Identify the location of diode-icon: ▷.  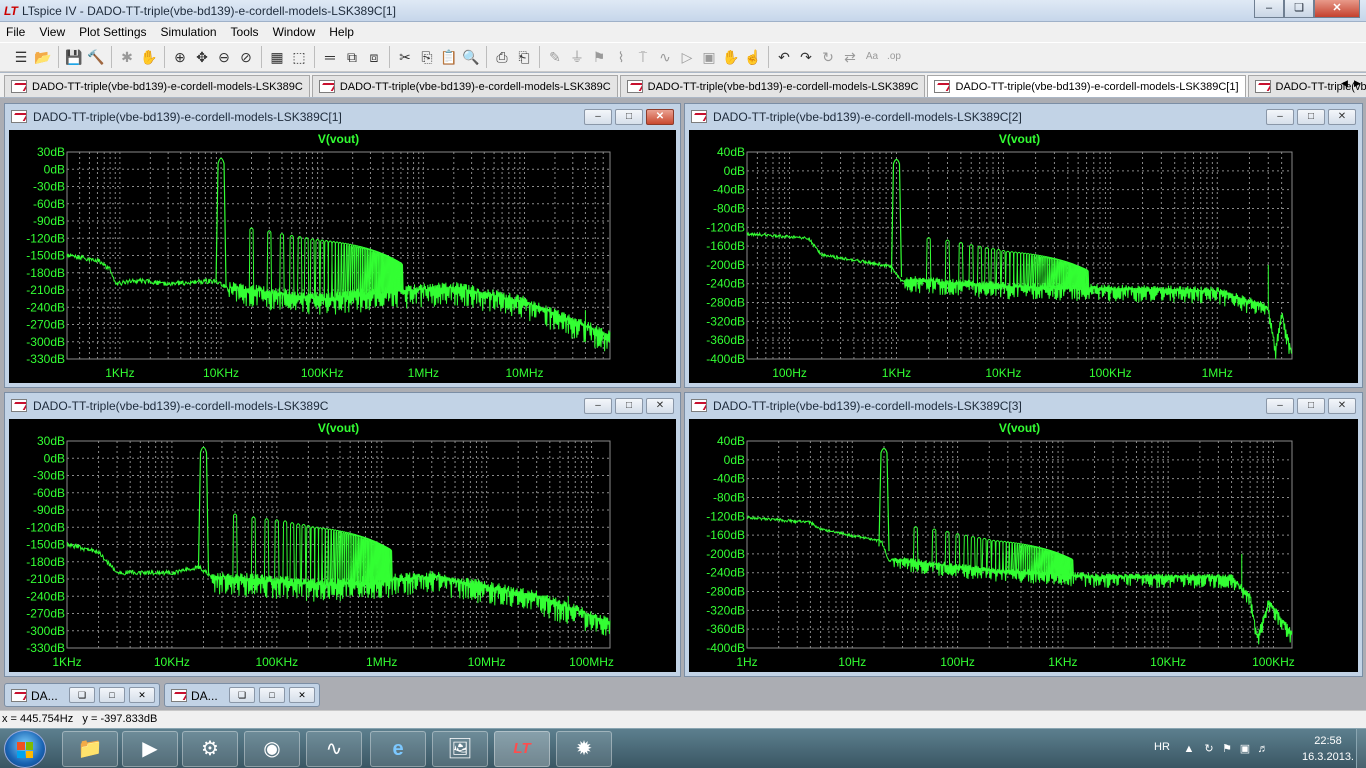
(687, 57).